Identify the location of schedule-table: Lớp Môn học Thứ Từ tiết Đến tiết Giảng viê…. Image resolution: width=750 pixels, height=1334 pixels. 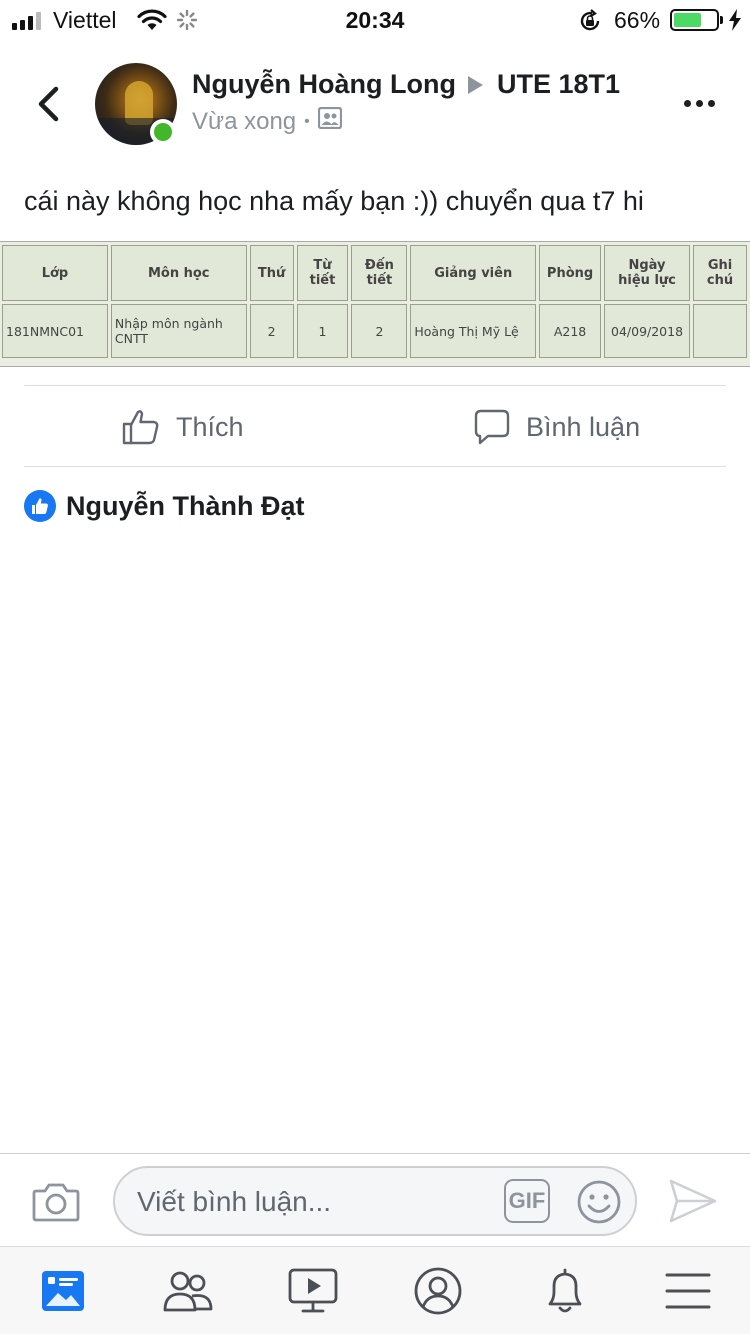
(375, 301).